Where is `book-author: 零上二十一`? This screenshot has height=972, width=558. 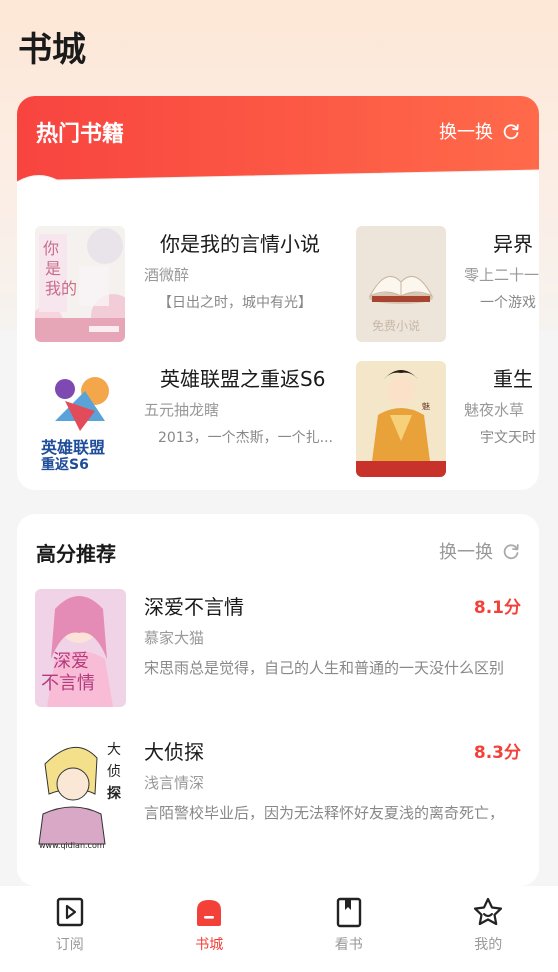 book-author: 零上二十一 is located at coordinates (501, 275).